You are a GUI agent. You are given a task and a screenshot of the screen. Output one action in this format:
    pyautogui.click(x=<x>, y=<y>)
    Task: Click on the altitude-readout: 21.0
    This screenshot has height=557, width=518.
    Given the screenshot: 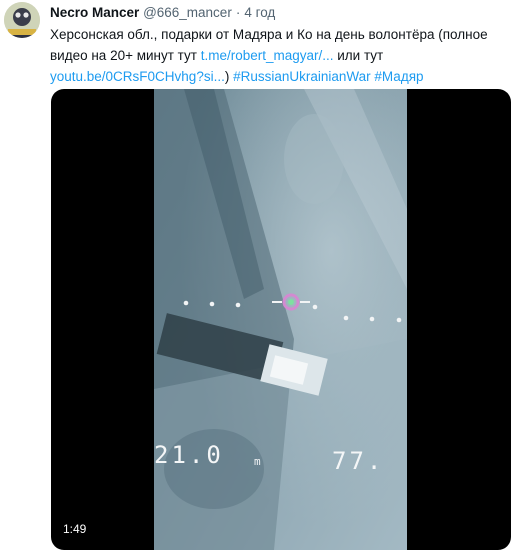 What is the action you would take?
    pyautogui.click(x=189, y=455)
    